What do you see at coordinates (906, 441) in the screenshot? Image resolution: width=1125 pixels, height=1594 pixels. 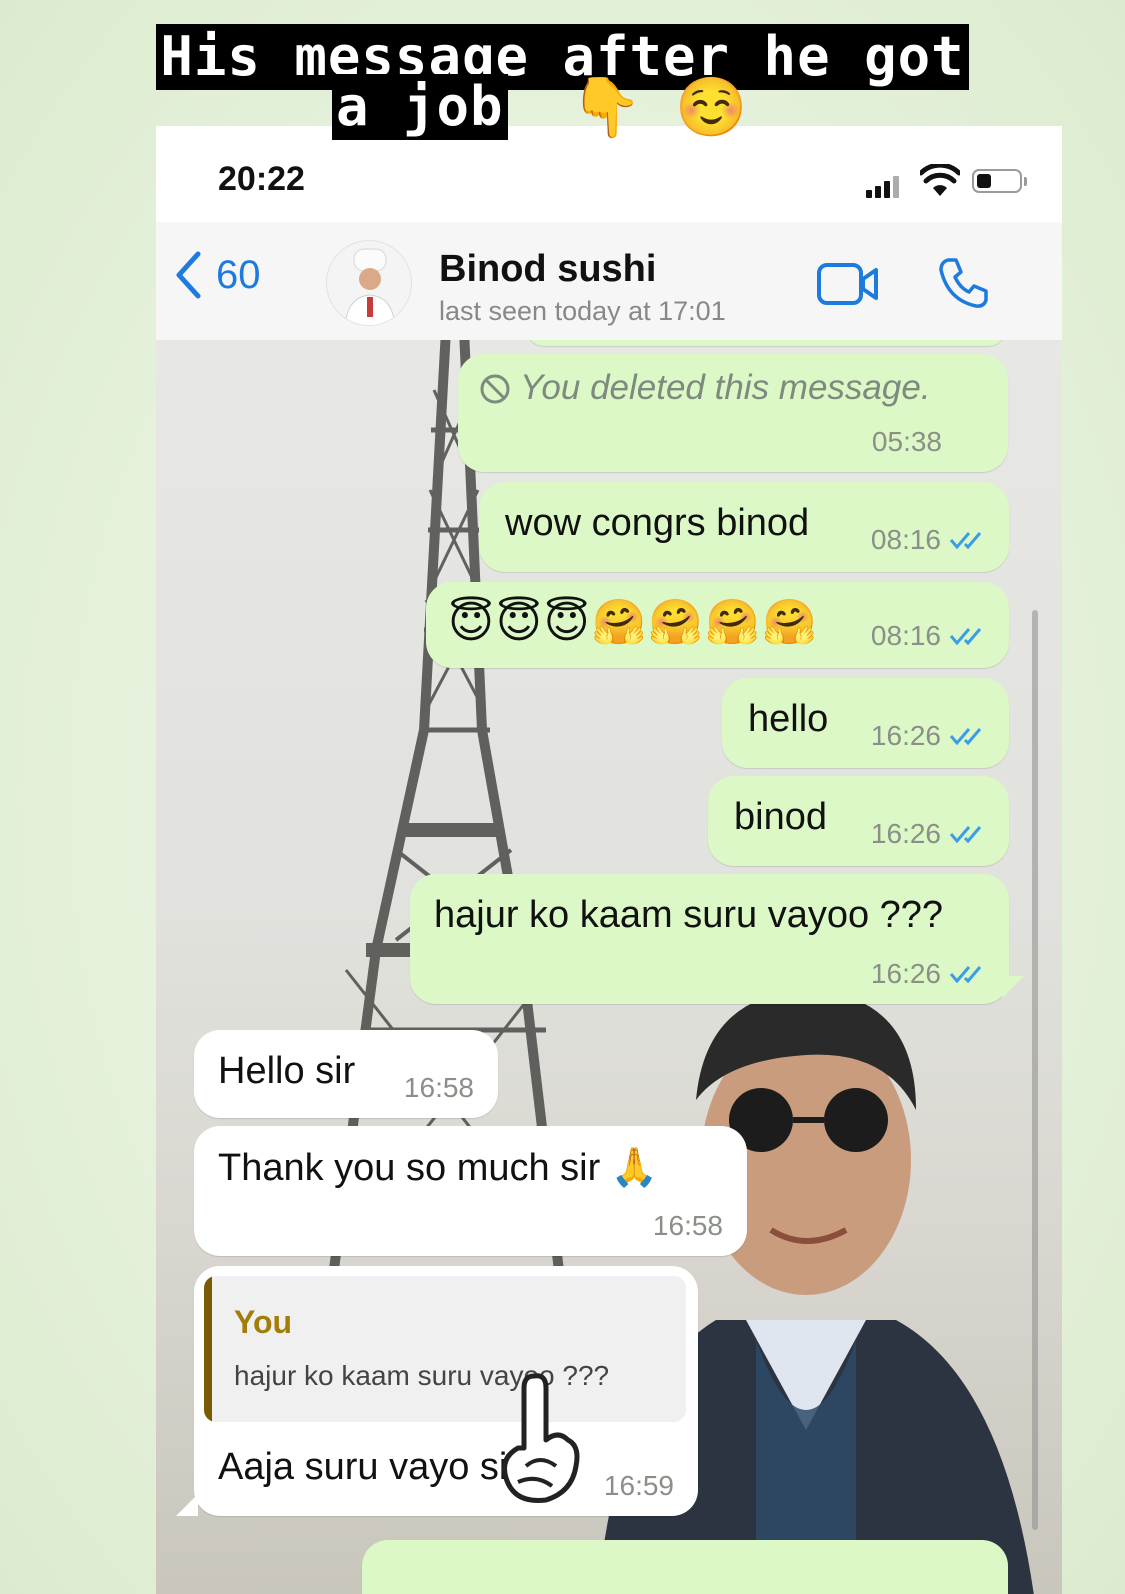 I see `message-time: 05:38` at bounding box center [906, 441].